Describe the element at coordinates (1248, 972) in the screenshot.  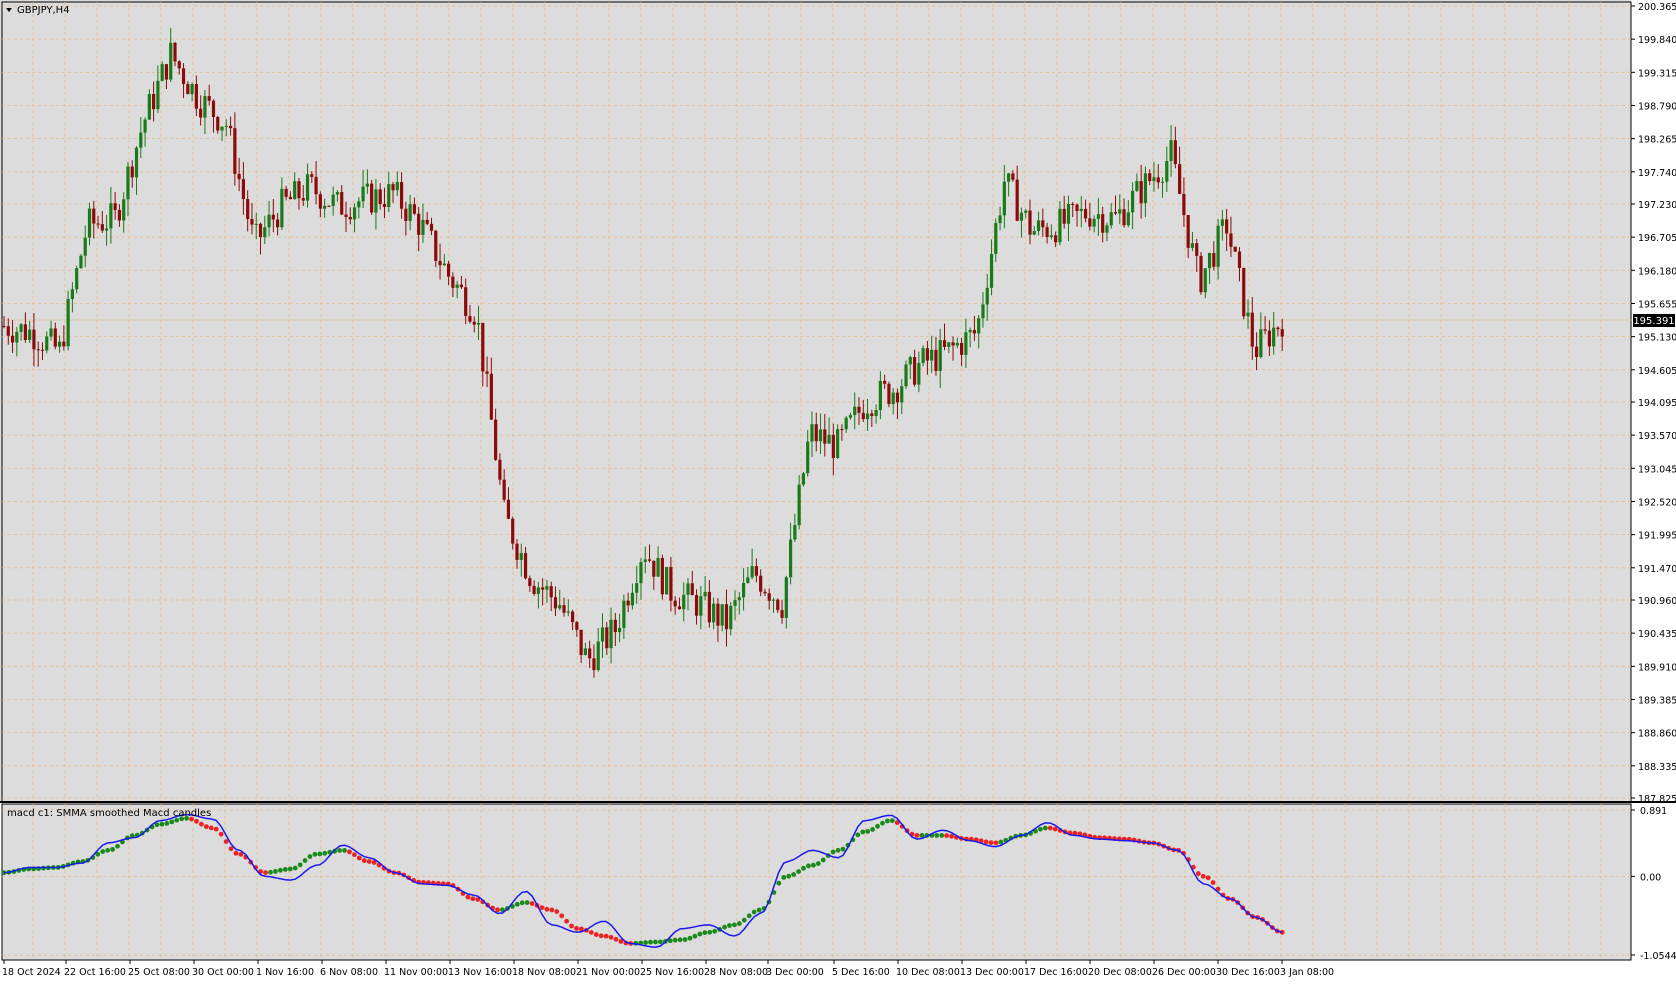
I see `time-axis-label: 30 Dec 16:00` at that location.